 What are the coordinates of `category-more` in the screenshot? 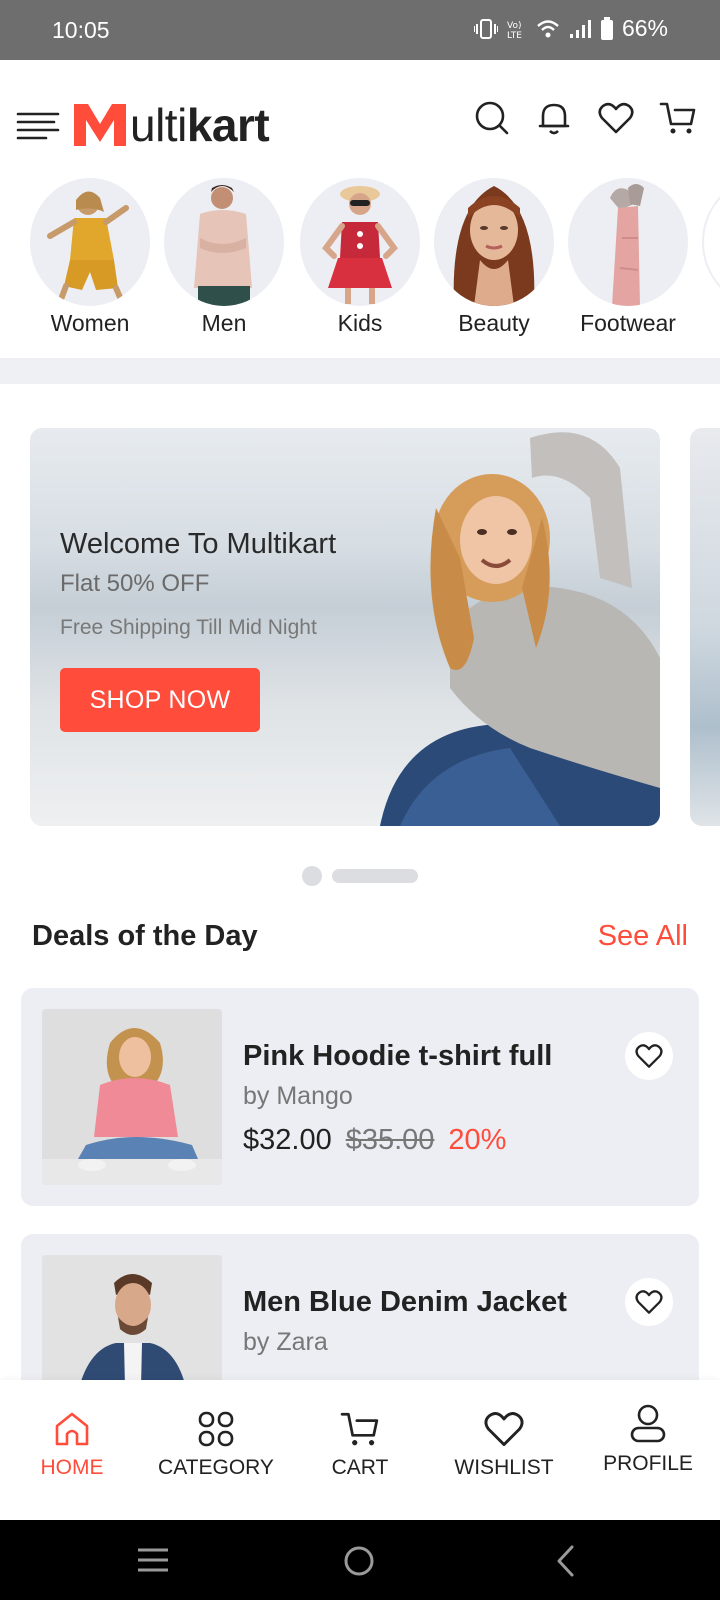 It's located at (711, 242).